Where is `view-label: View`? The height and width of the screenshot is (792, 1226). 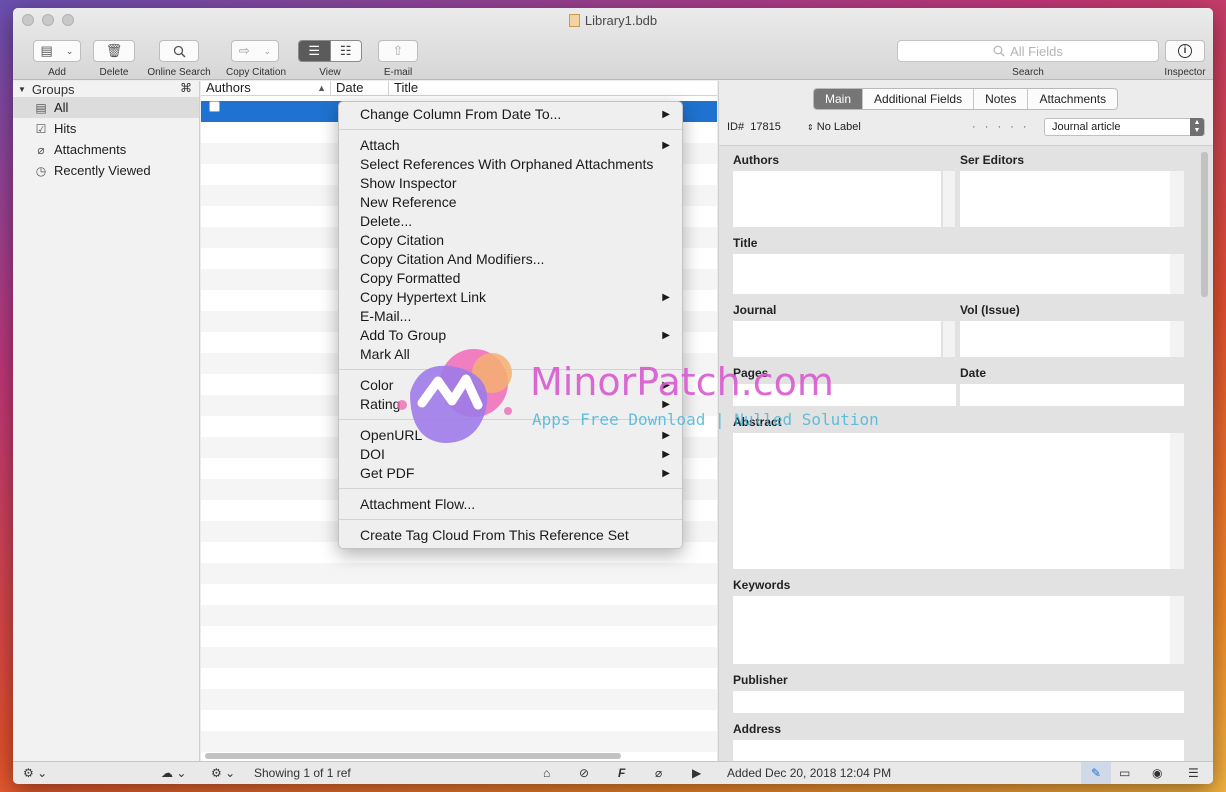 view-label: View is located at coordinates (330, 72).